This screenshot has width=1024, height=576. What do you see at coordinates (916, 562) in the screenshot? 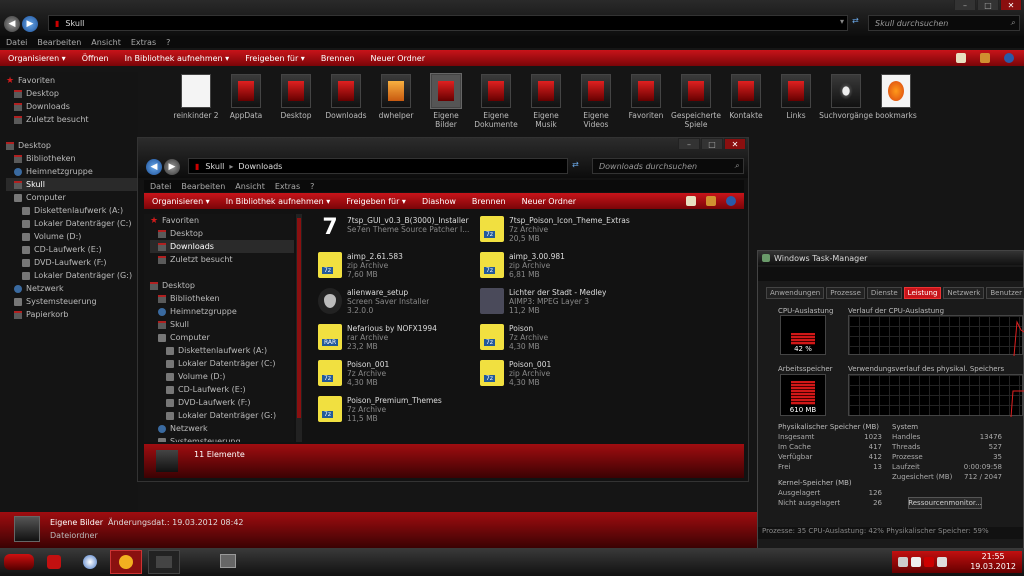
I see `network-icon` at bounding box center [916, 562].